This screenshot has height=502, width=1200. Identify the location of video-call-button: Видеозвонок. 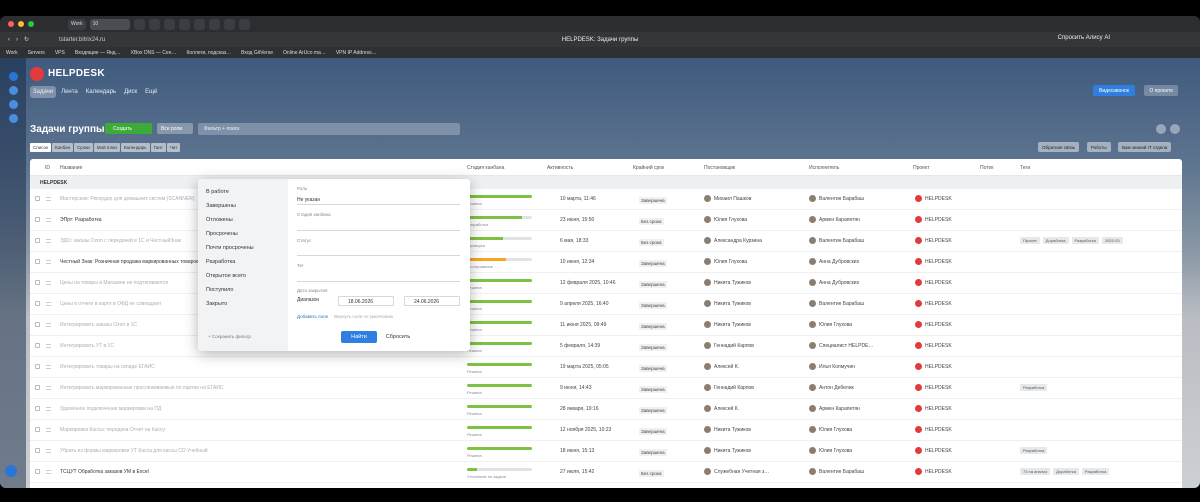
(1114, 90).